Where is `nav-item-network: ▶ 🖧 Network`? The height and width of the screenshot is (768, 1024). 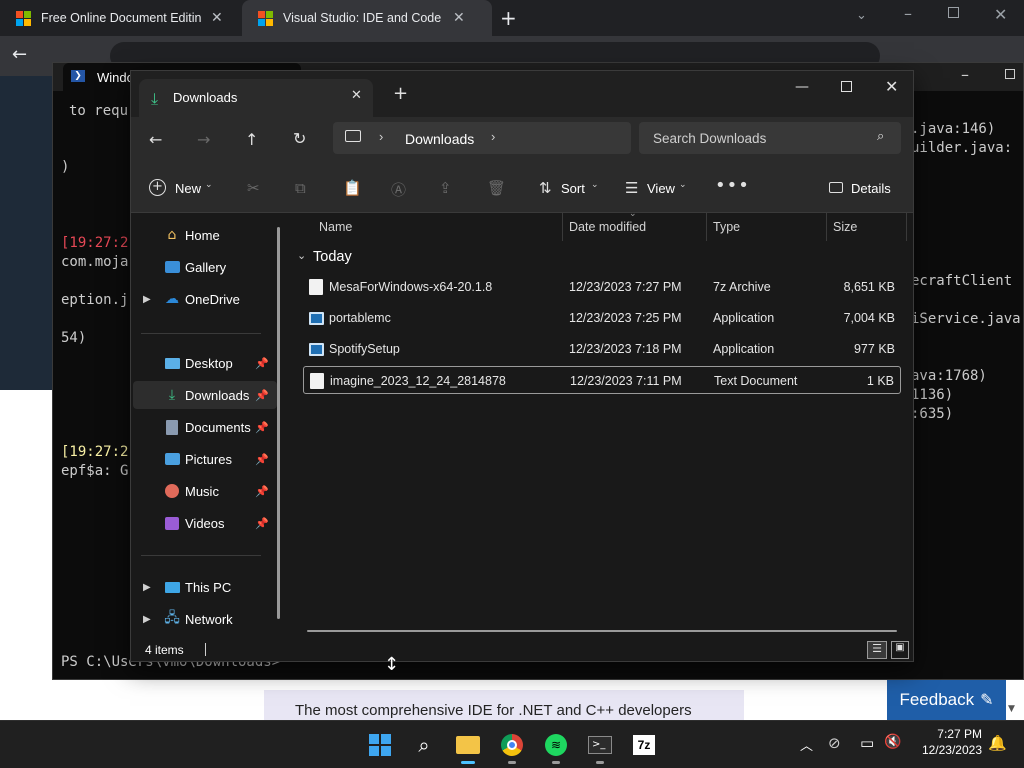 nav-item-network: ▶ 🖧 Network is located at coordinates (205, 619).